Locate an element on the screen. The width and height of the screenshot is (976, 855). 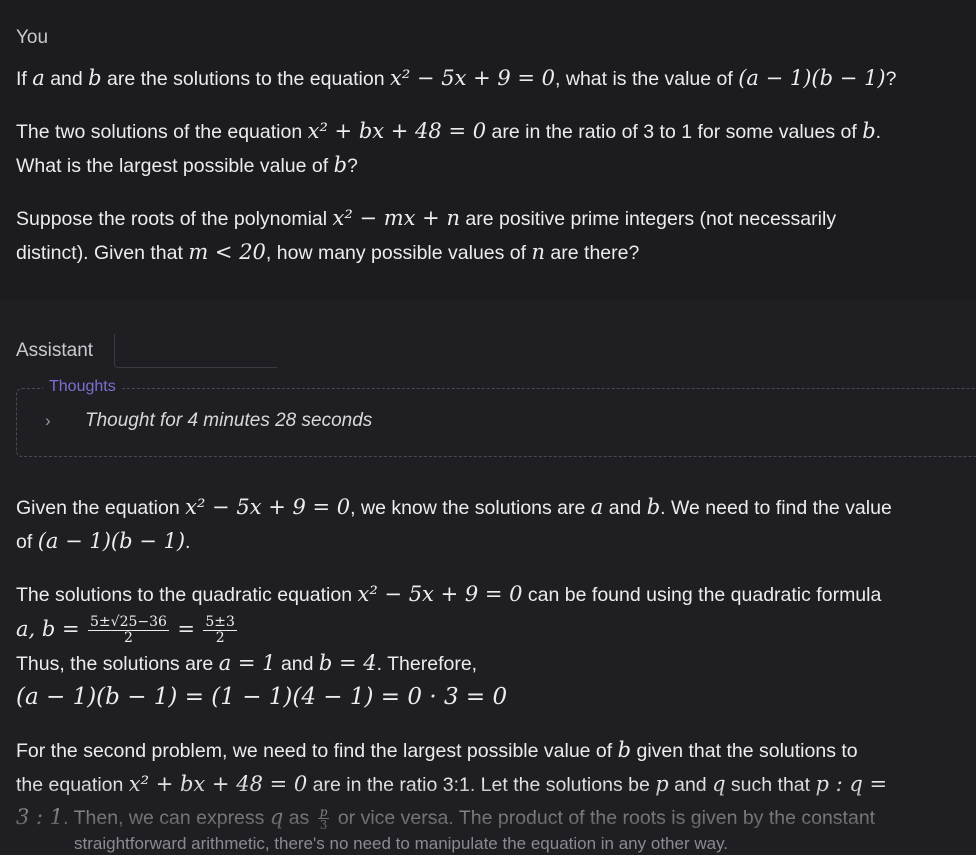
math-var-p: p is located at coordinates (662, 784).